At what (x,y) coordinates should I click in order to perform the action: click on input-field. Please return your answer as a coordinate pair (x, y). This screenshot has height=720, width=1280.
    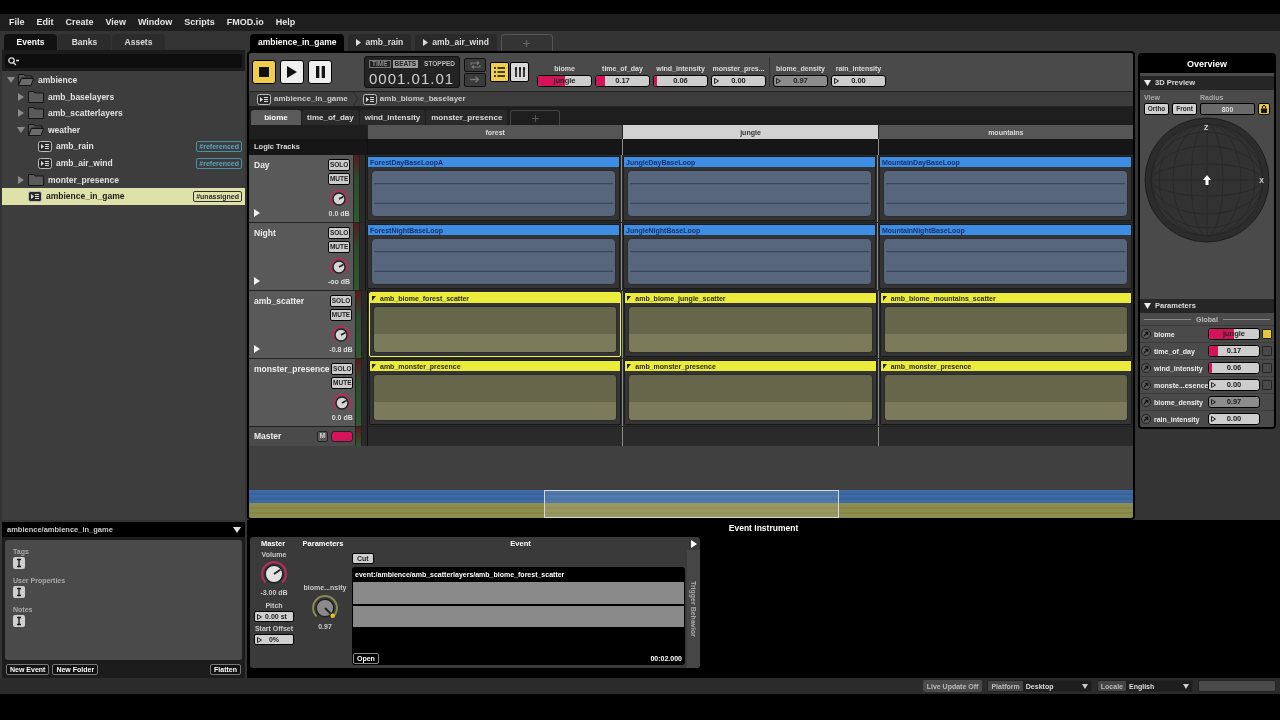
    Looking at the image, I should click on (1237, 686).